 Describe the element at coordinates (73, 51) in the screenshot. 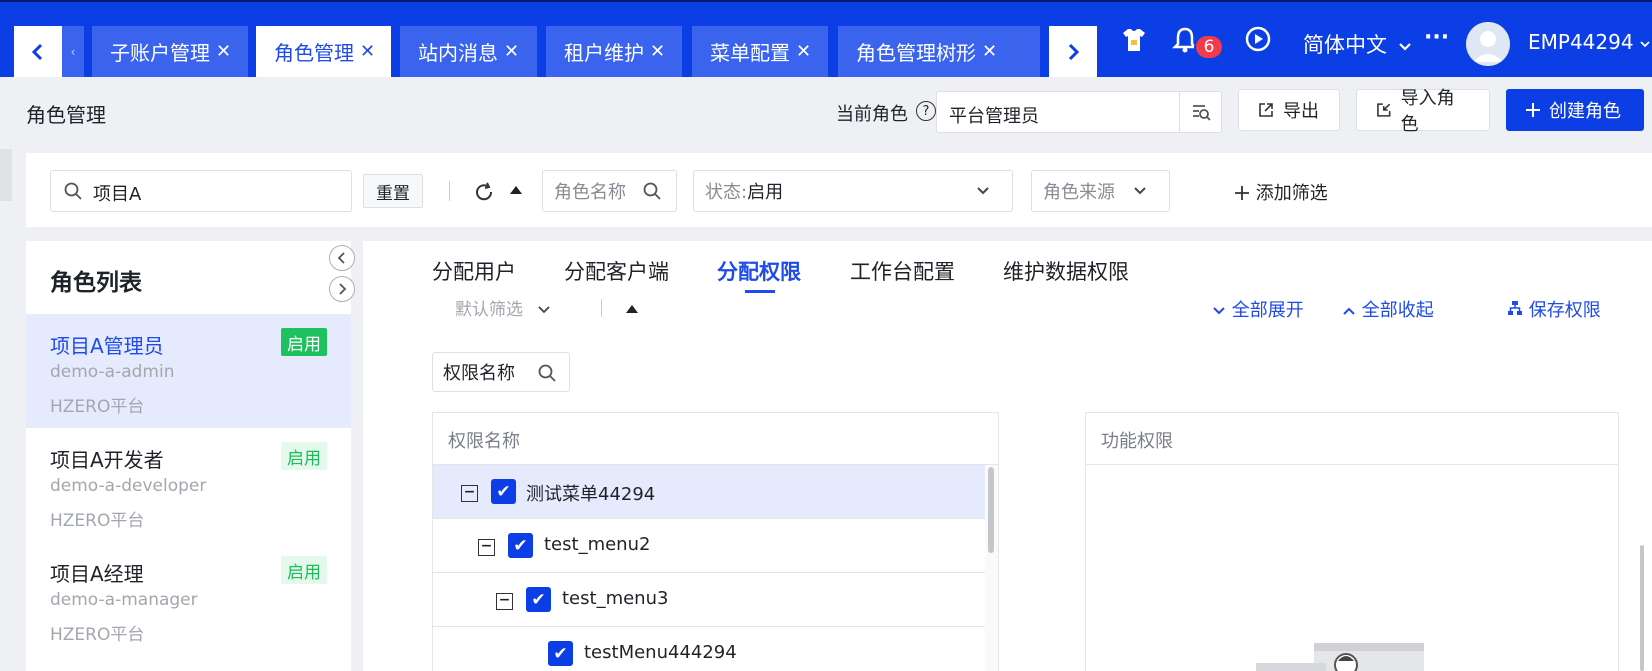

I see `tabs-overflow-indicator: ‹` at that location.